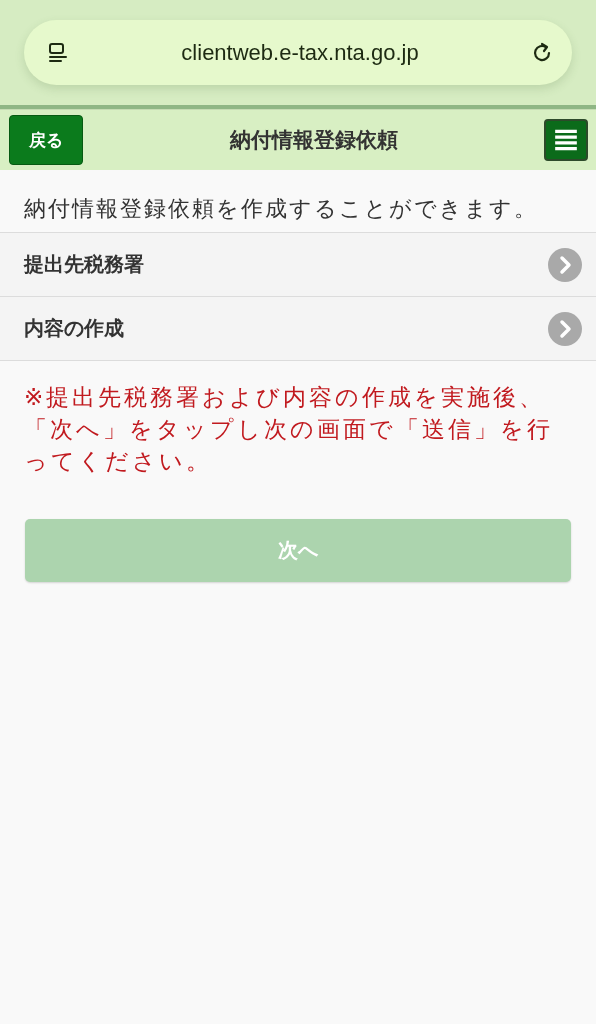 This screenshot has height=1024, width=596. I want to click on reader-icon, so click(58, 52).